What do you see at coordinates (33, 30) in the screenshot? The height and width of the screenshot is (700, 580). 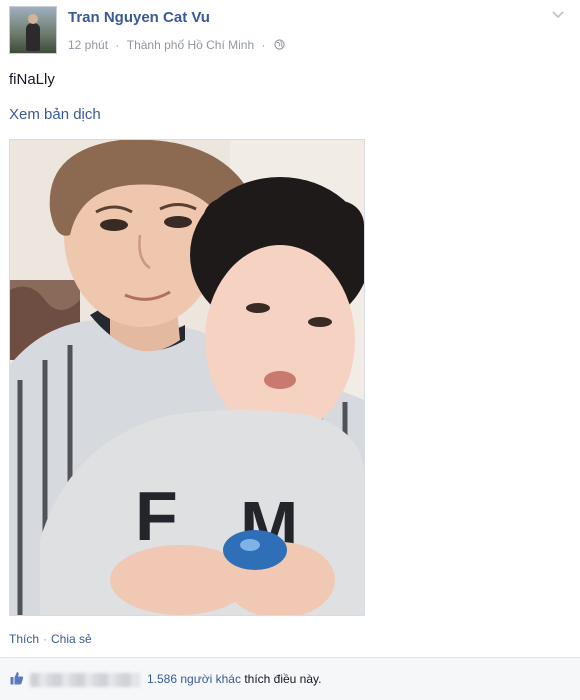 I see `avatar` at bounding box center [33, 30].